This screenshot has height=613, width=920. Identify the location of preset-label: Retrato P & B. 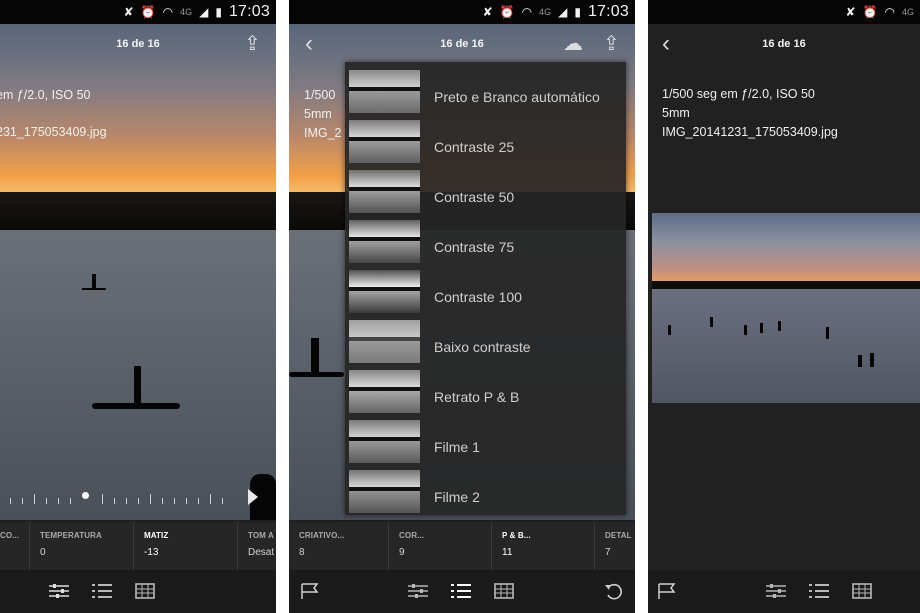
(477, 397).